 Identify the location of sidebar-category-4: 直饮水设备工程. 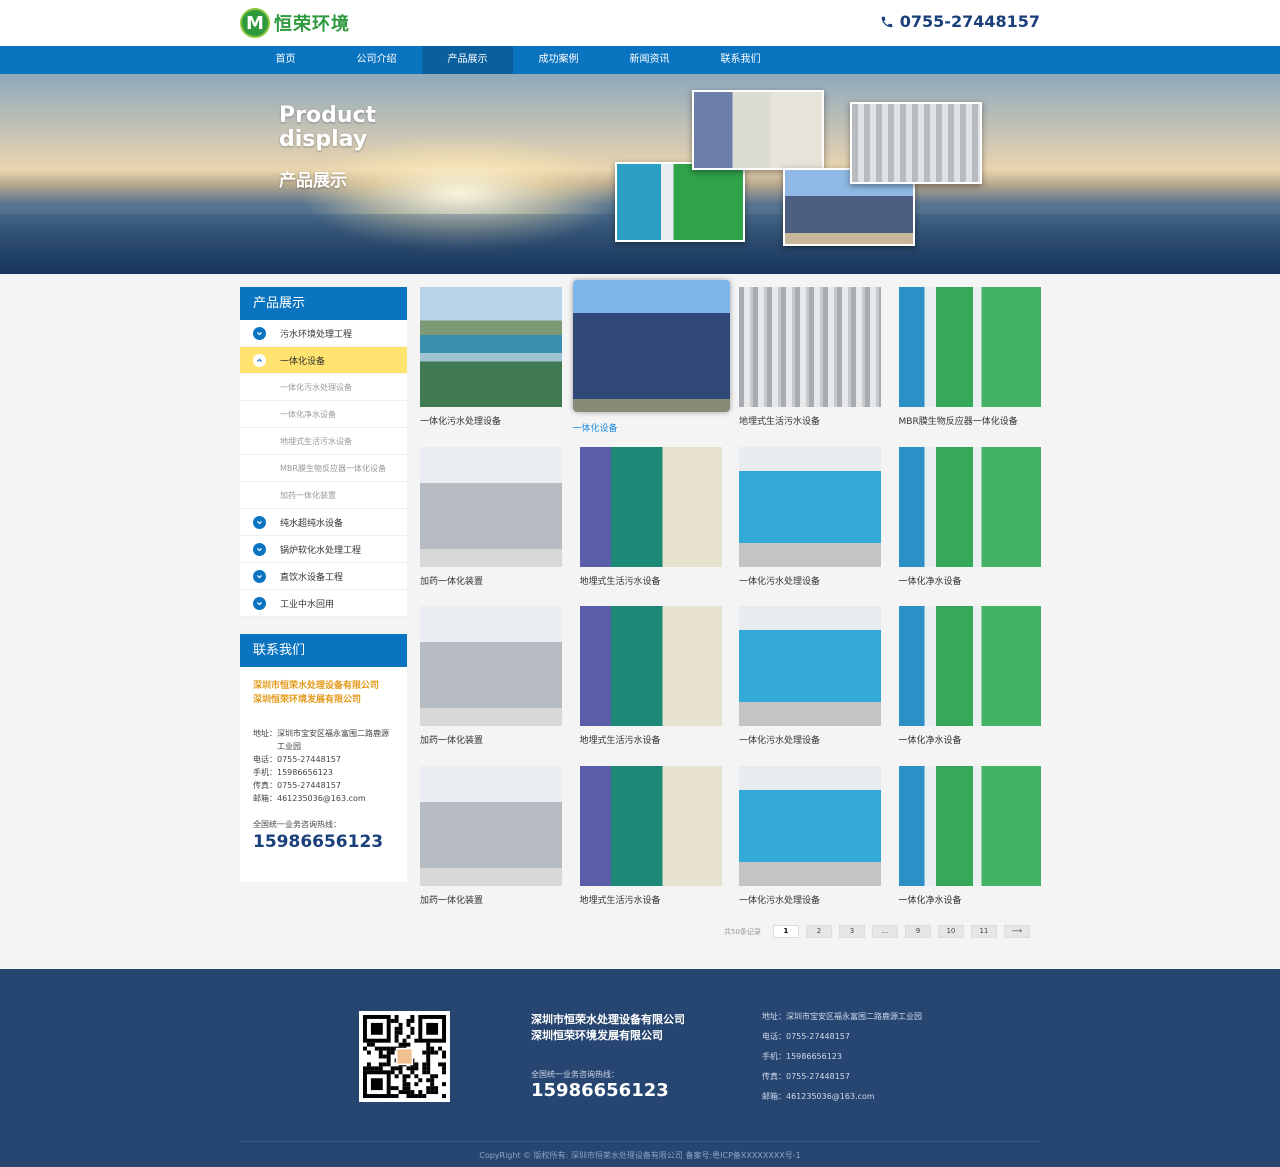
(323, 576).